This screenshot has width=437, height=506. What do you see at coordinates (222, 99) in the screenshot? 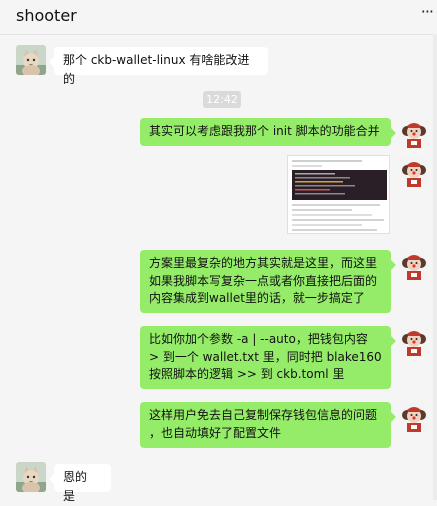
I see `timestamp: 12:42` at bounding box center [222, 99].